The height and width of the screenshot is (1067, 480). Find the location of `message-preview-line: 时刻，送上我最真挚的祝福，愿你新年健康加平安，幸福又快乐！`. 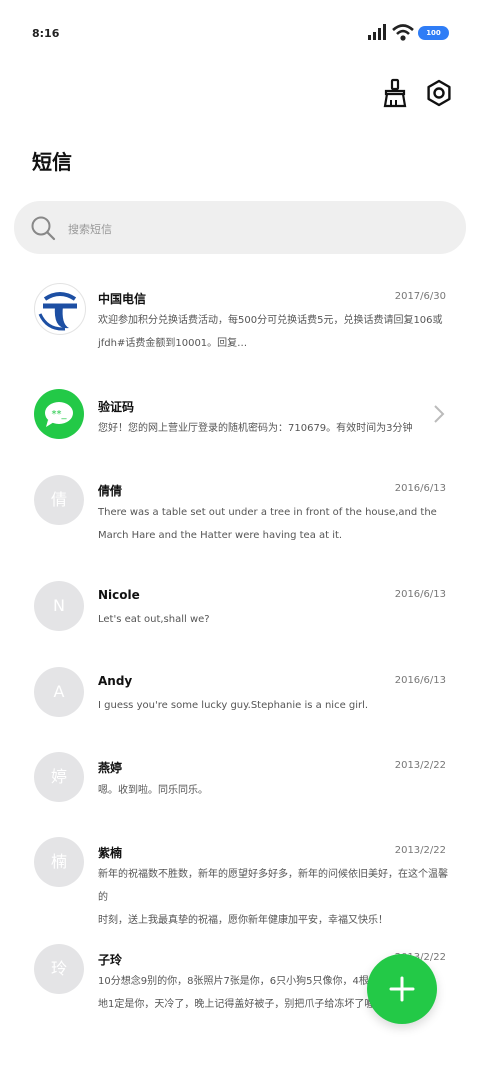

message-preview-line: 时刻，送上我最真挚的祝福，愿你新年健康加平安，幸福又快乐！ is located at coordinates (243, 920).